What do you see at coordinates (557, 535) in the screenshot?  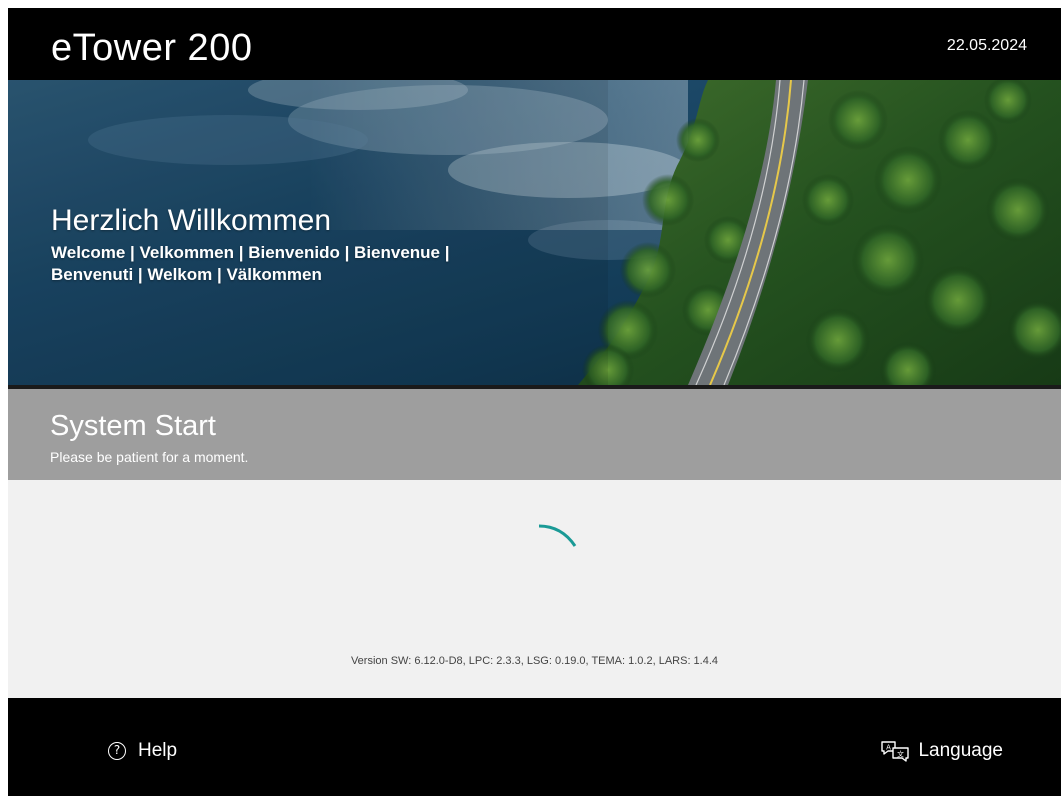 I see `loading-spinner-icon` at bounding box center [557, 535].